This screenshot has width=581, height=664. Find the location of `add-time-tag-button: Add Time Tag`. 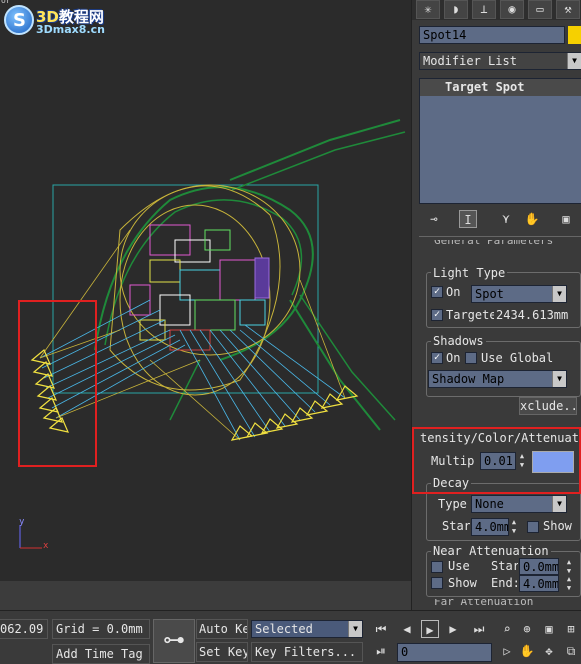

add-time-tag-button: Add Time Tag is located at coordinates (101, 654).